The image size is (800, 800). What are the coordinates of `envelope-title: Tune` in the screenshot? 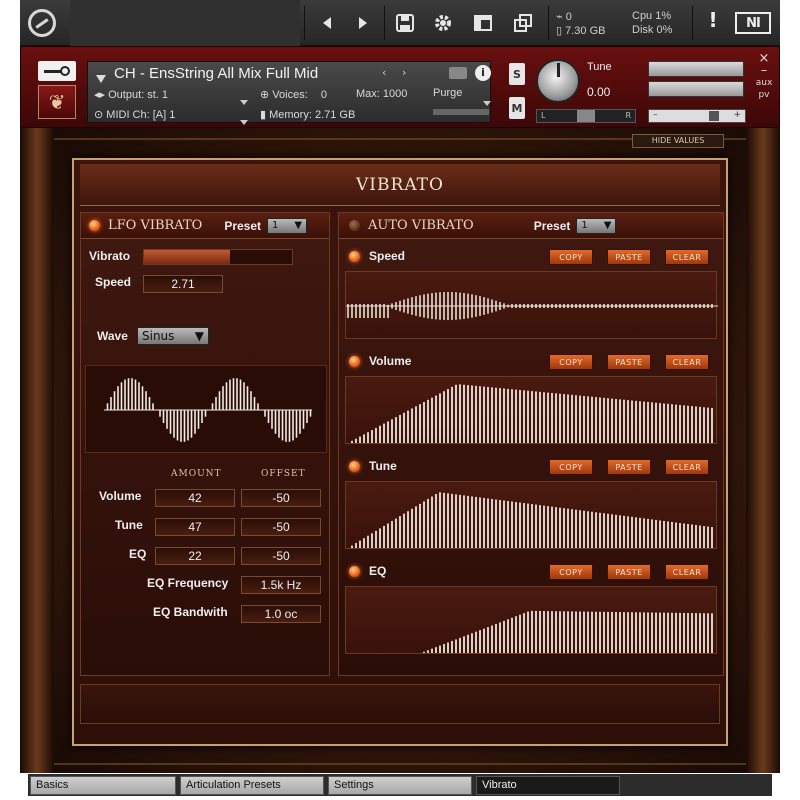 It's located at (383, 466).